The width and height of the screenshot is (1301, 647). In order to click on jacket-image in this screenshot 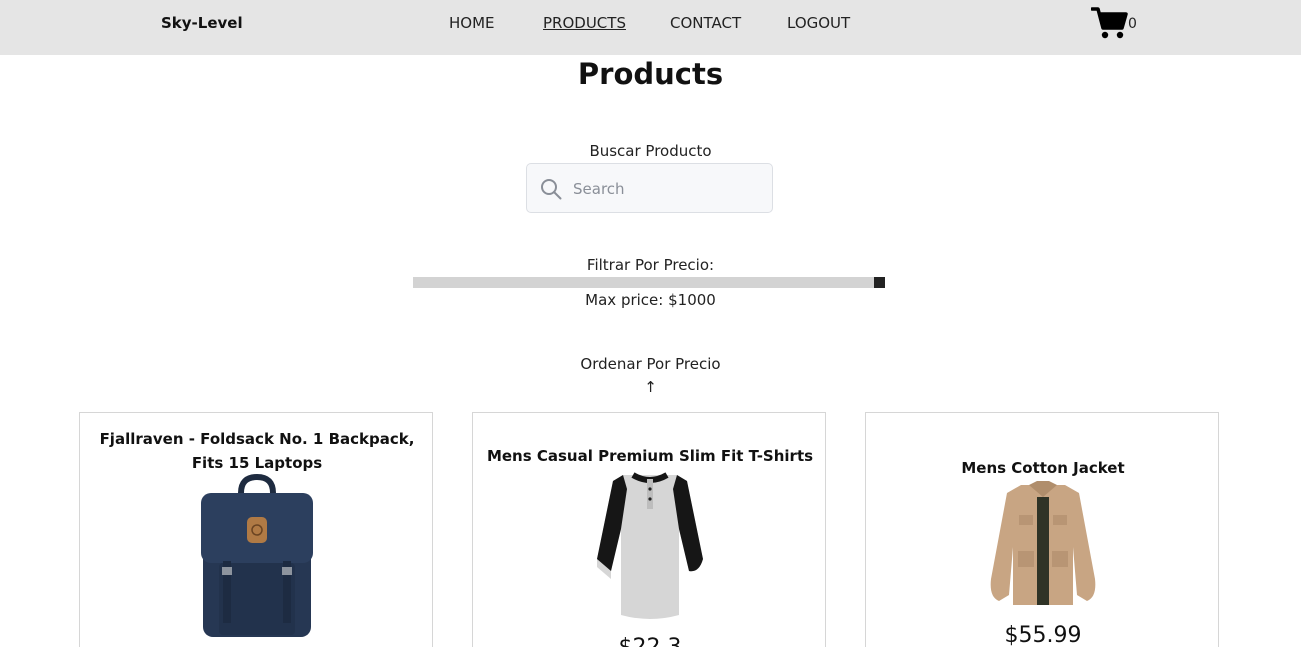, I will do `click(1043, 543)`.